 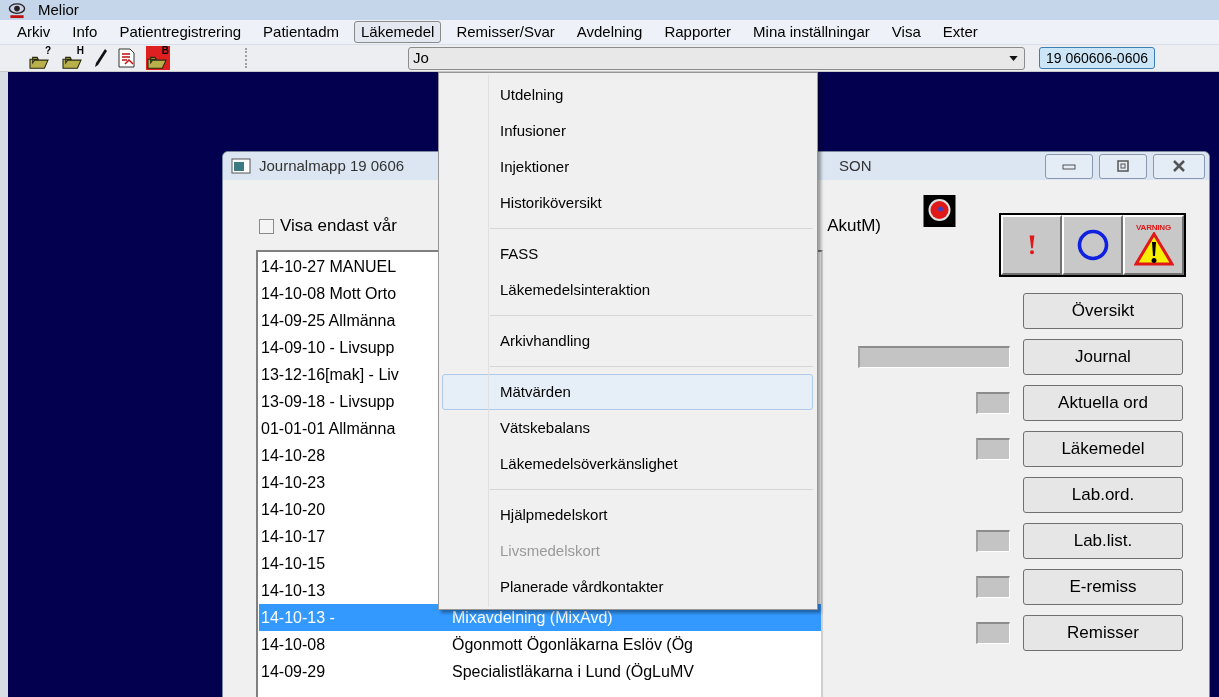 What do you see at coordinates (1103, 403) in the screenshot?
I see `action-button: Aktuella ord` at bounding box center [1103, 403].